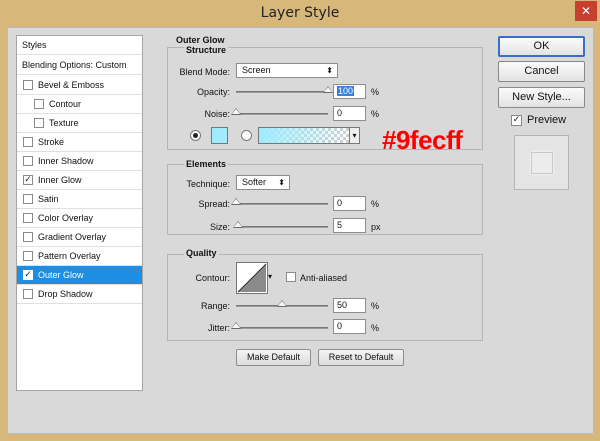 The height and width of the screenshot is (441, 600). I want to click on style-item-contour: Contour, so click(79, 104).